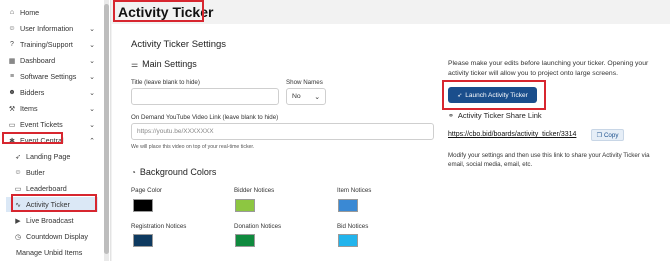  What do you see at coordinates (607, 135) in the screenshot?
I see `copy-button: ❐ Copy` at bounding box center [607, 135].